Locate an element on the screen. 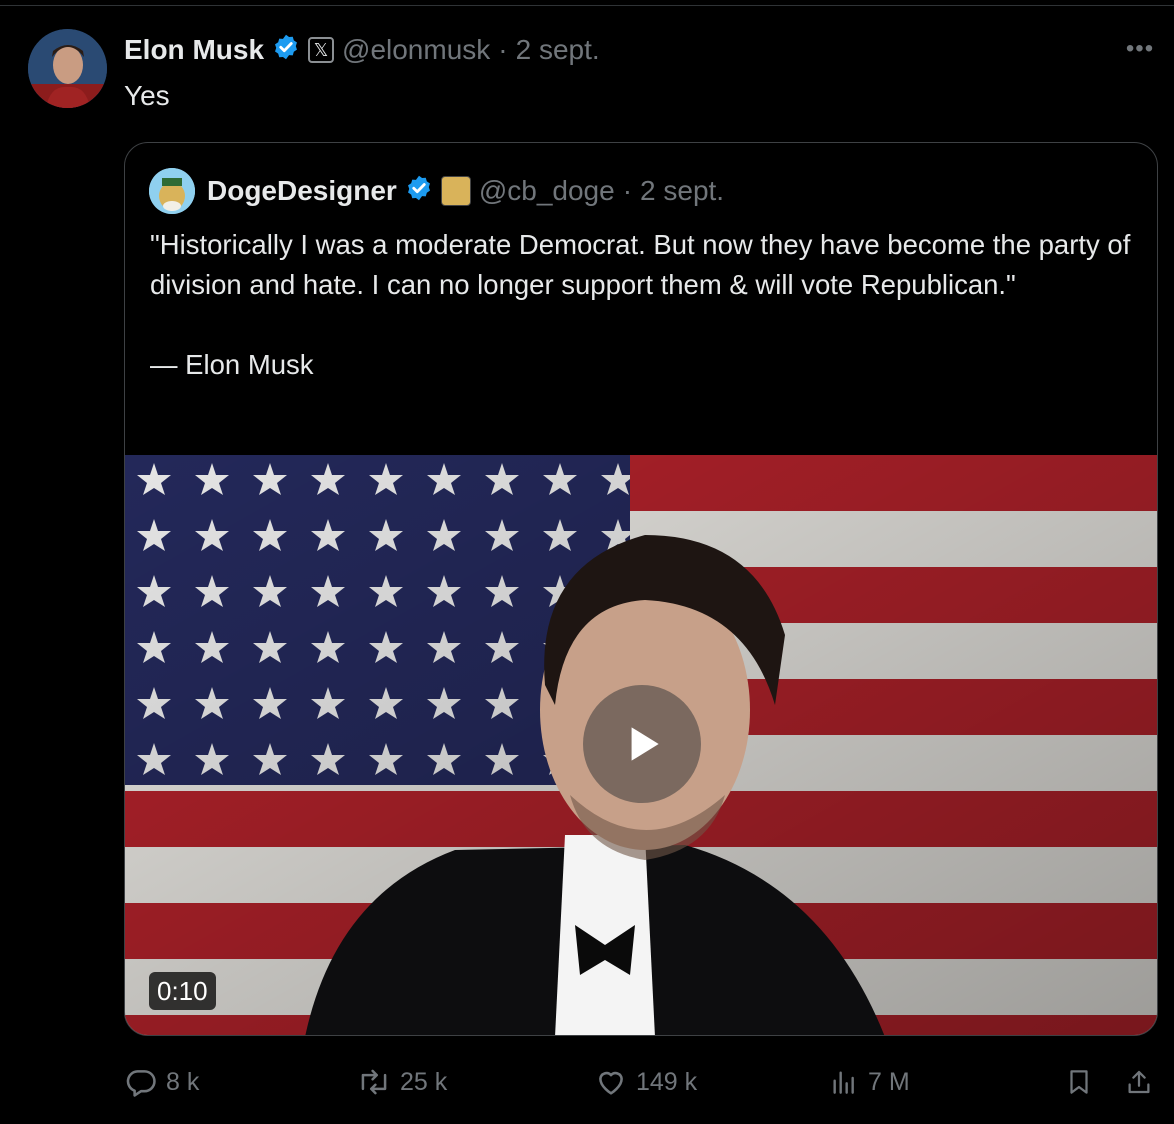 The height and width of the screenshot is (1124, 1174). repost-button: 25 k is located at coordinates (401, 1082).